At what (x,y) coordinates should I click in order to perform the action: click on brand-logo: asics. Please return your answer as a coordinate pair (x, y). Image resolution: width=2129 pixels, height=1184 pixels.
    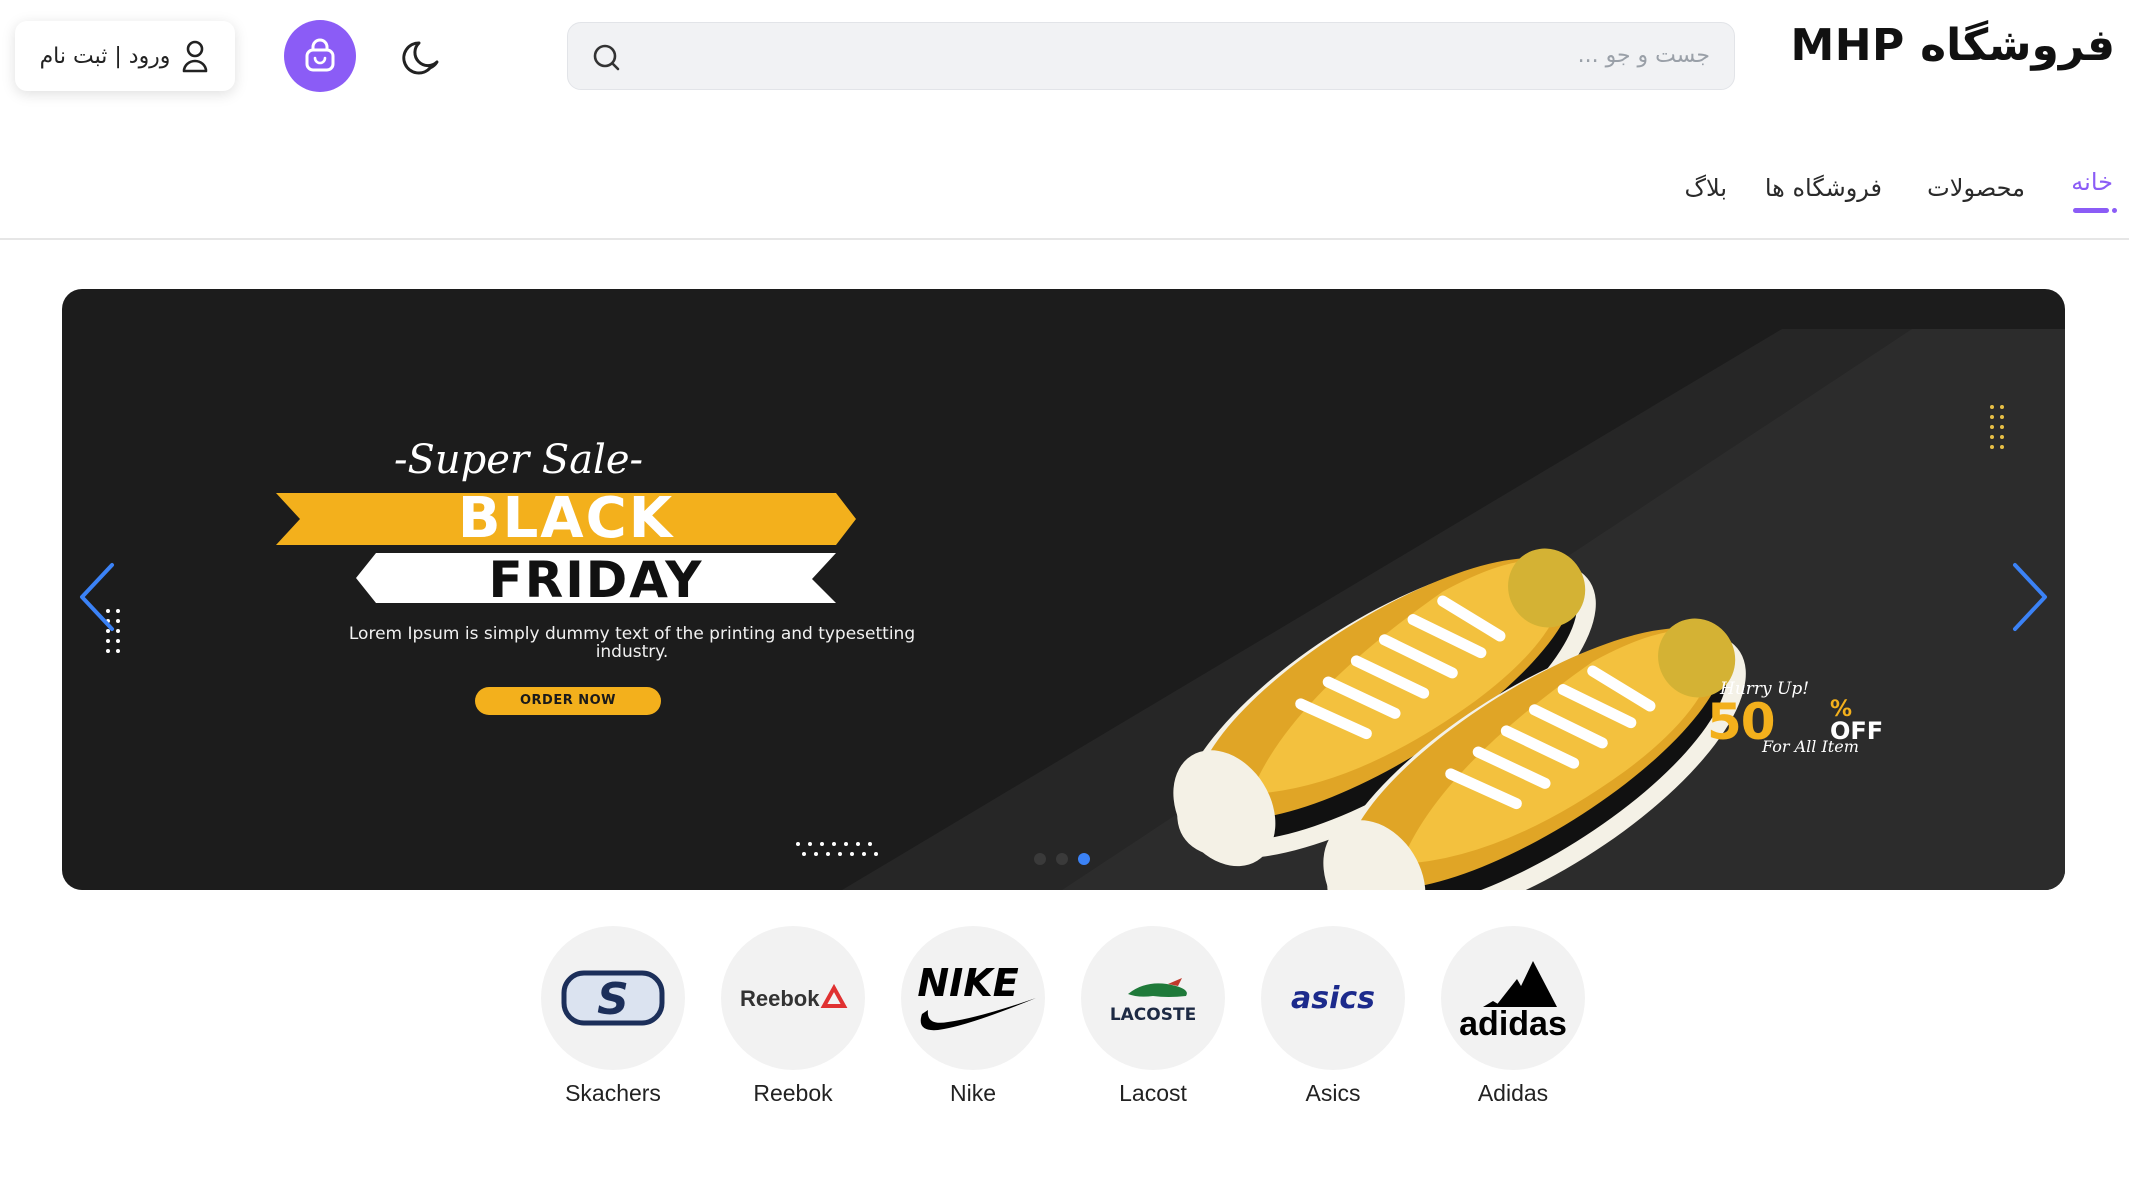
    Looking at the image, I should click on (1333, 998).